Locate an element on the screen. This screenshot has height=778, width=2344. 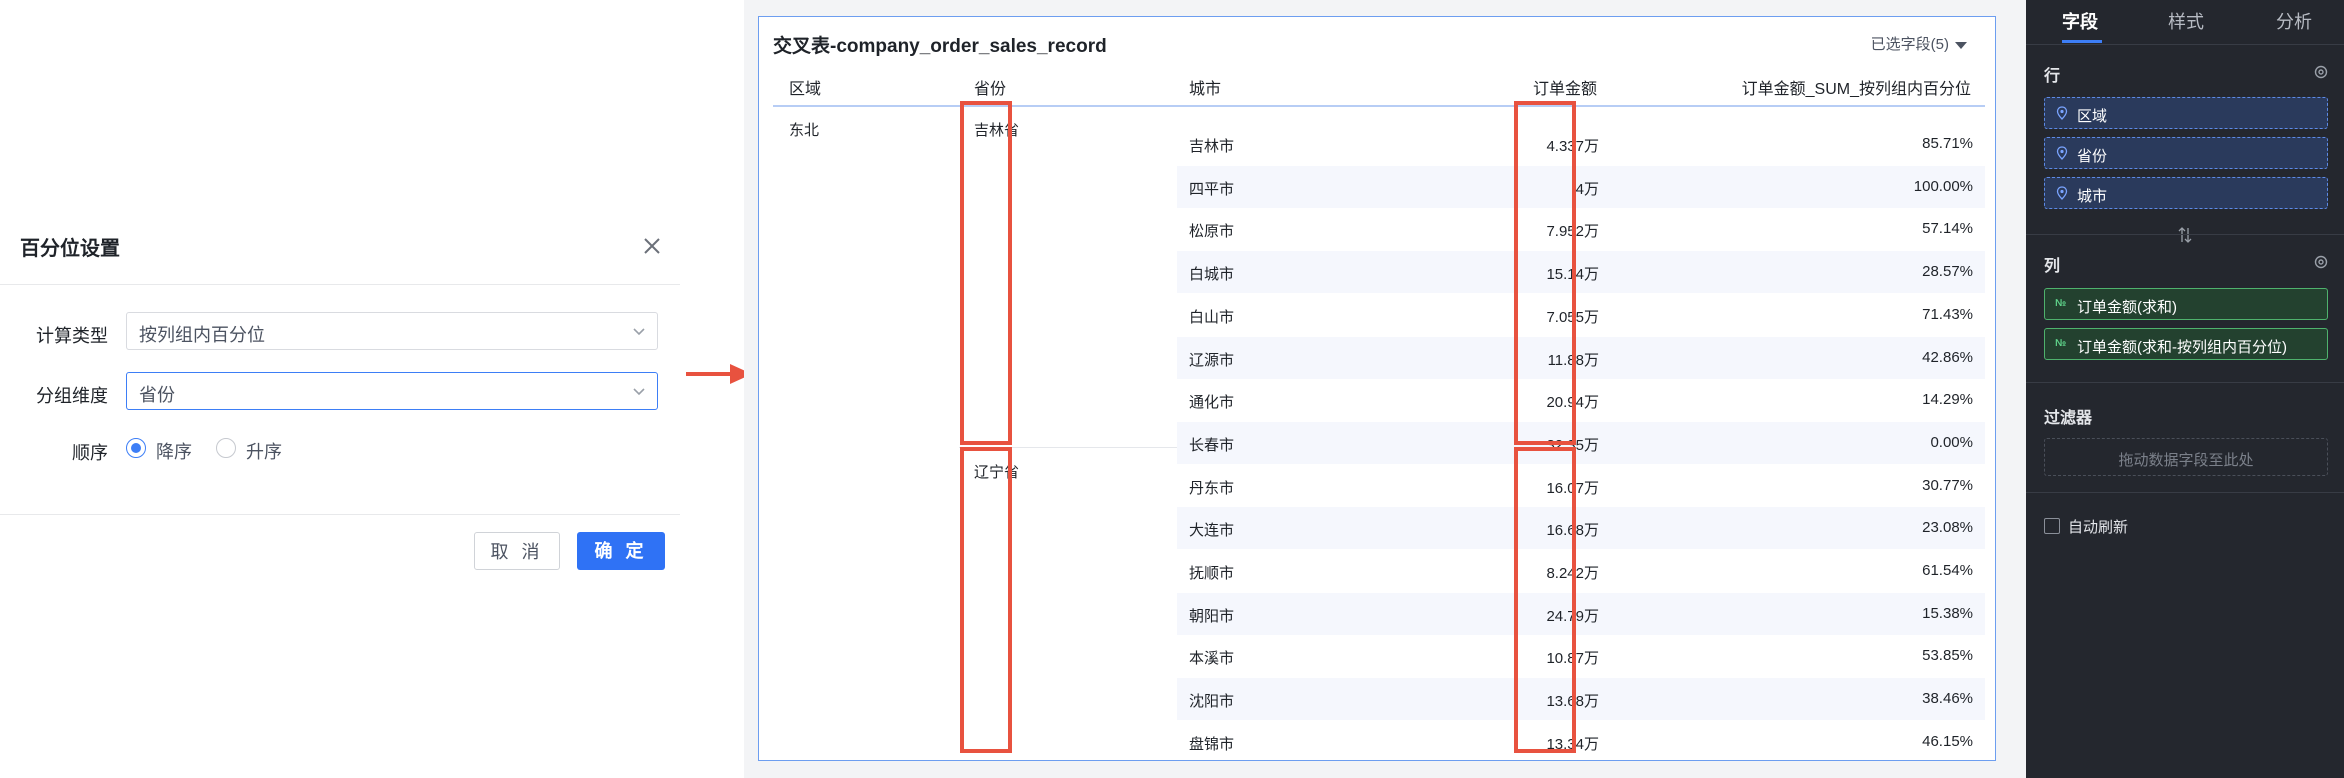
swap-icon is located at coordinates (2185, 235).